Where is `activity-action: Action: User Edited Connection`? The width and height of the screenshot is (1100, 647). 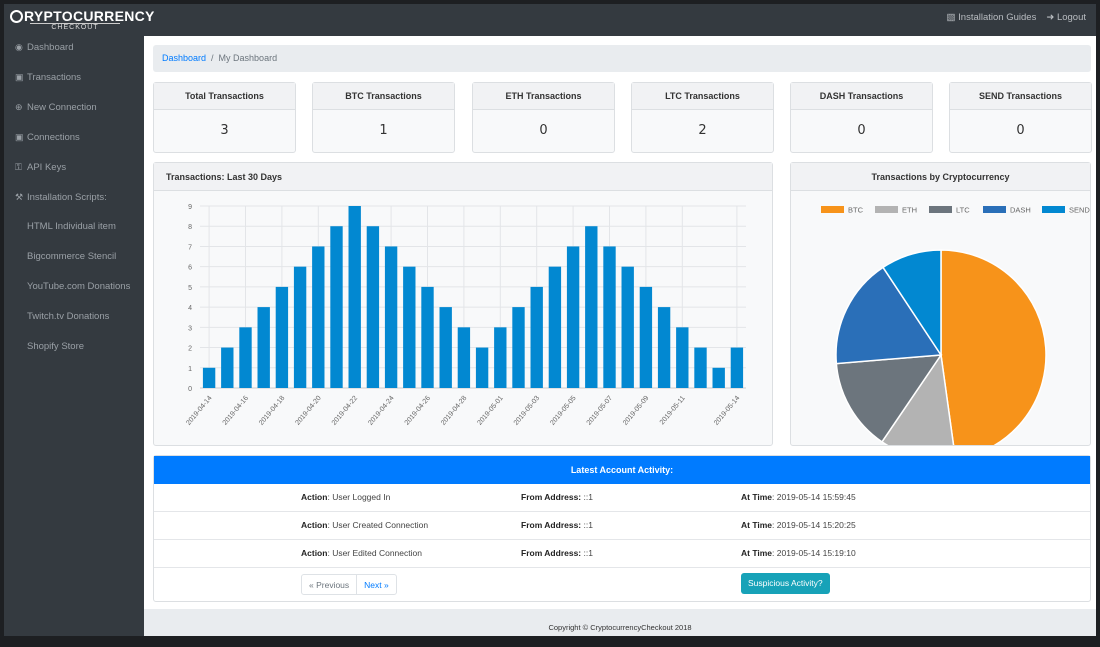
activity-action: Action: User Edited Connection is located at coordinates (361, 553).